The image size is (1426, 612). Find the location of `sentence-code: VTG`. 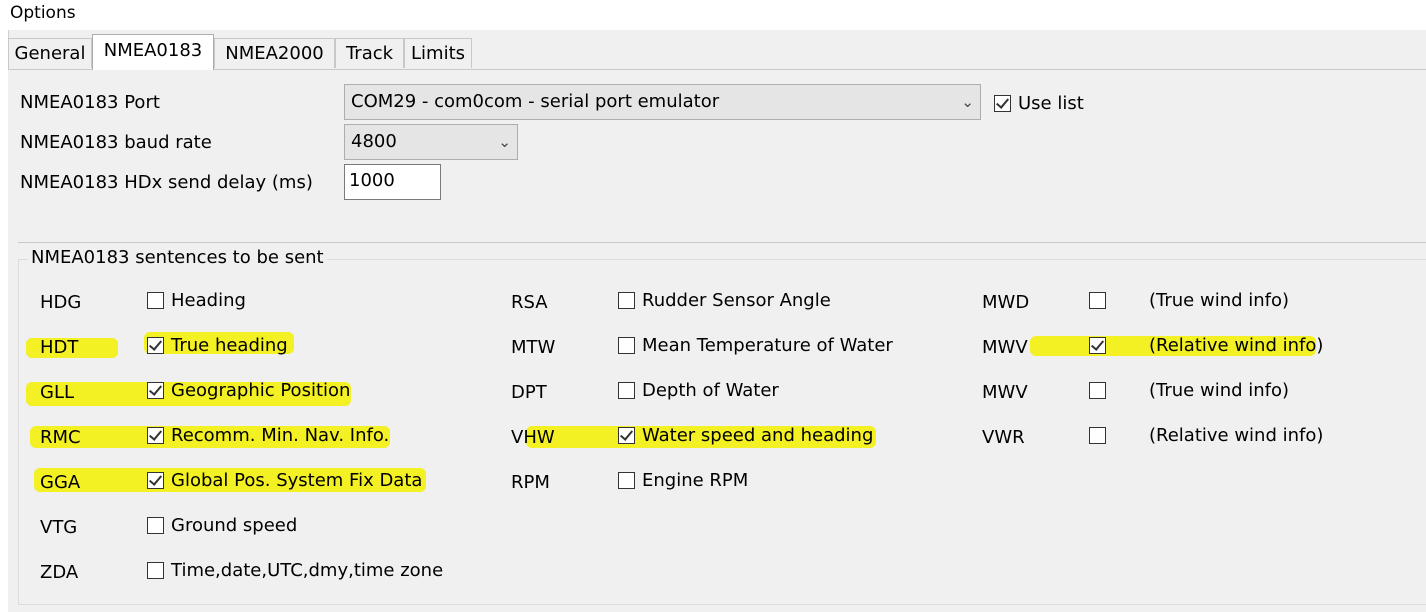

sentence-code: VTG is located at coordinates (59, 527).